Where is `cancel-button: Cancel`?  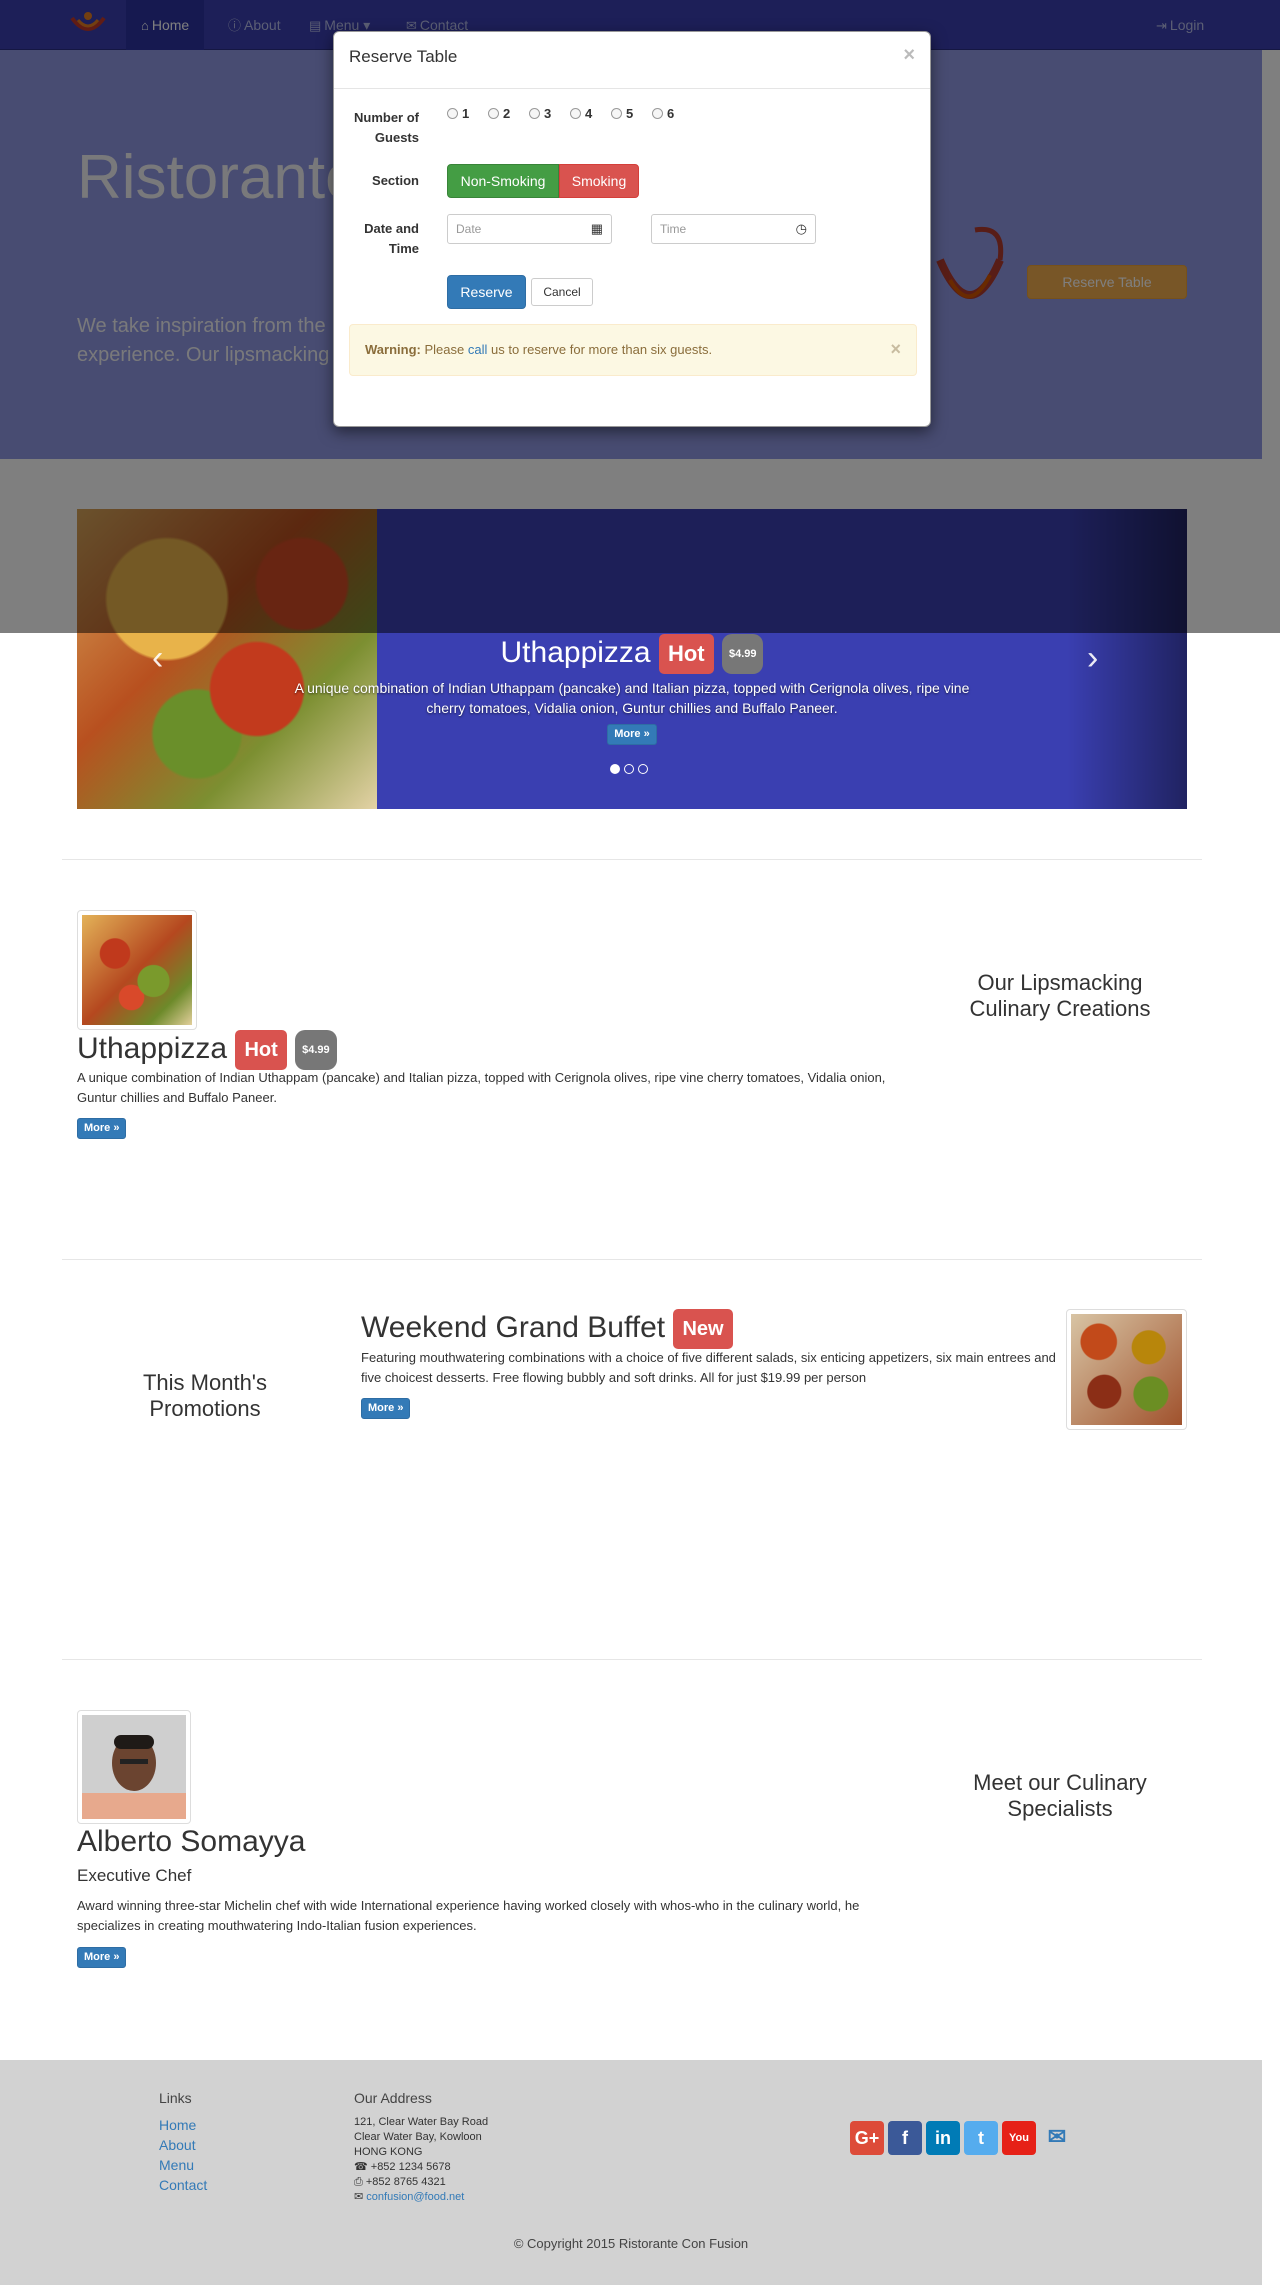
cancel-button: Cancel is located at coordinates (562, 292).